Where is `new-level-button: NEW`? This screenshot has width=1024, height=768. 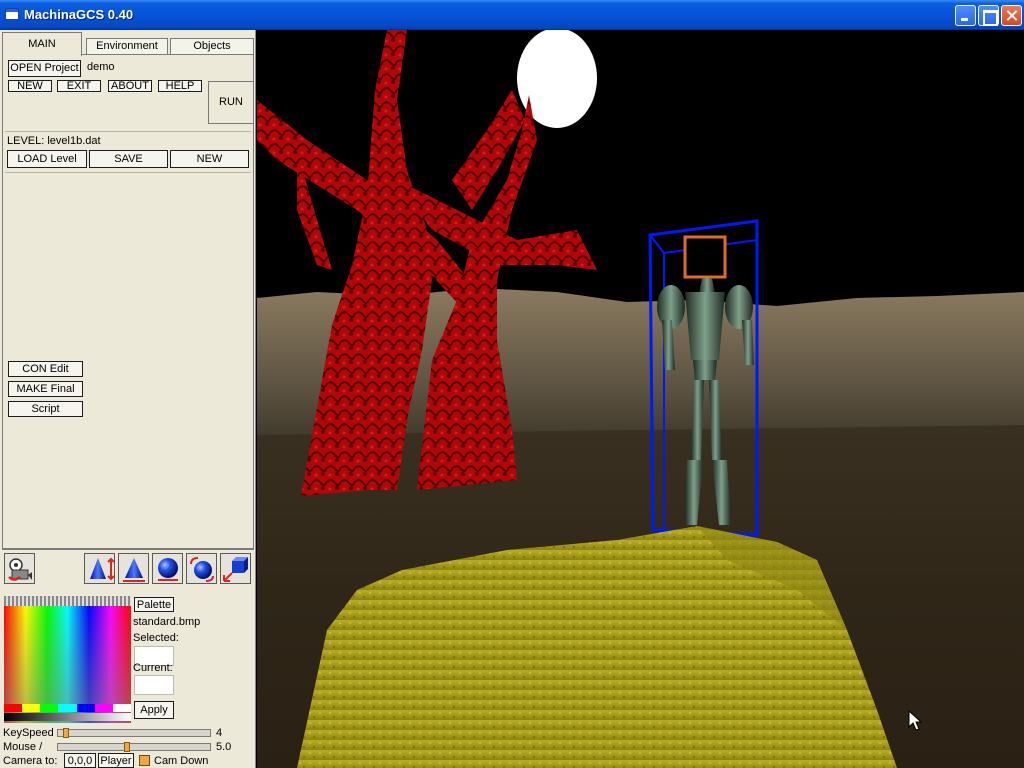
new-level-button: NEW is located at coordinates (209, 159).